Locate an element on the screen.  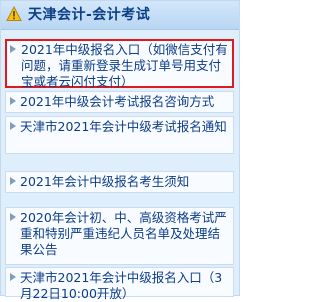
panel-title: 天津会计-会计考试 is located at coordinates (89, 15).